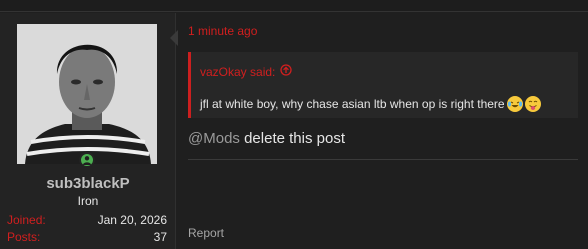 The image size is (588, 249). What do you see at coordinates (174, 38) in the screenshot?
I see `message-pointer-arrow` at bounding box center [174, 38].